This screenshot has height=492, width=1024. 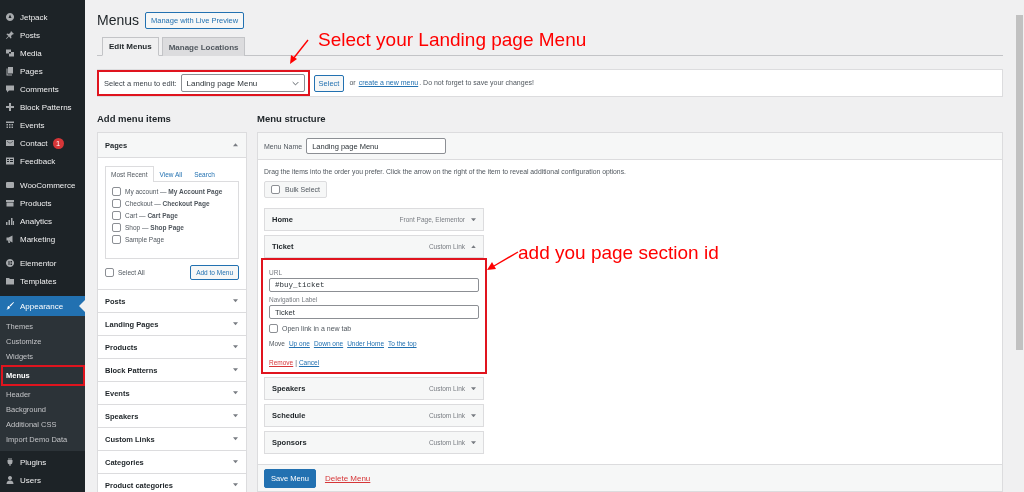 I want to click on sidebar-item: Block Patterns, so click(x=42, y=107).